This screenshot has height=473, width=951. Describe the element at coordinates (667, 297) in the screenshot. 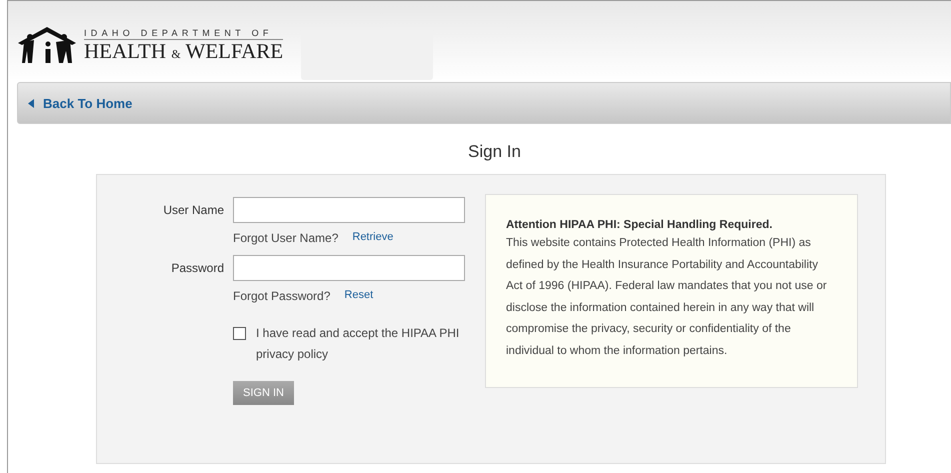

I see `notice-text: This website contains Protected Health Information (PHI) as defined by the Health Insurance Portability and Accountability Act of 1996 (HIPAA). Federal law mandates that you not use or disclose the information contained herein in any way that will compromise the privacy, security or confidentiality of the individual to whom the information pertains.` at that location.